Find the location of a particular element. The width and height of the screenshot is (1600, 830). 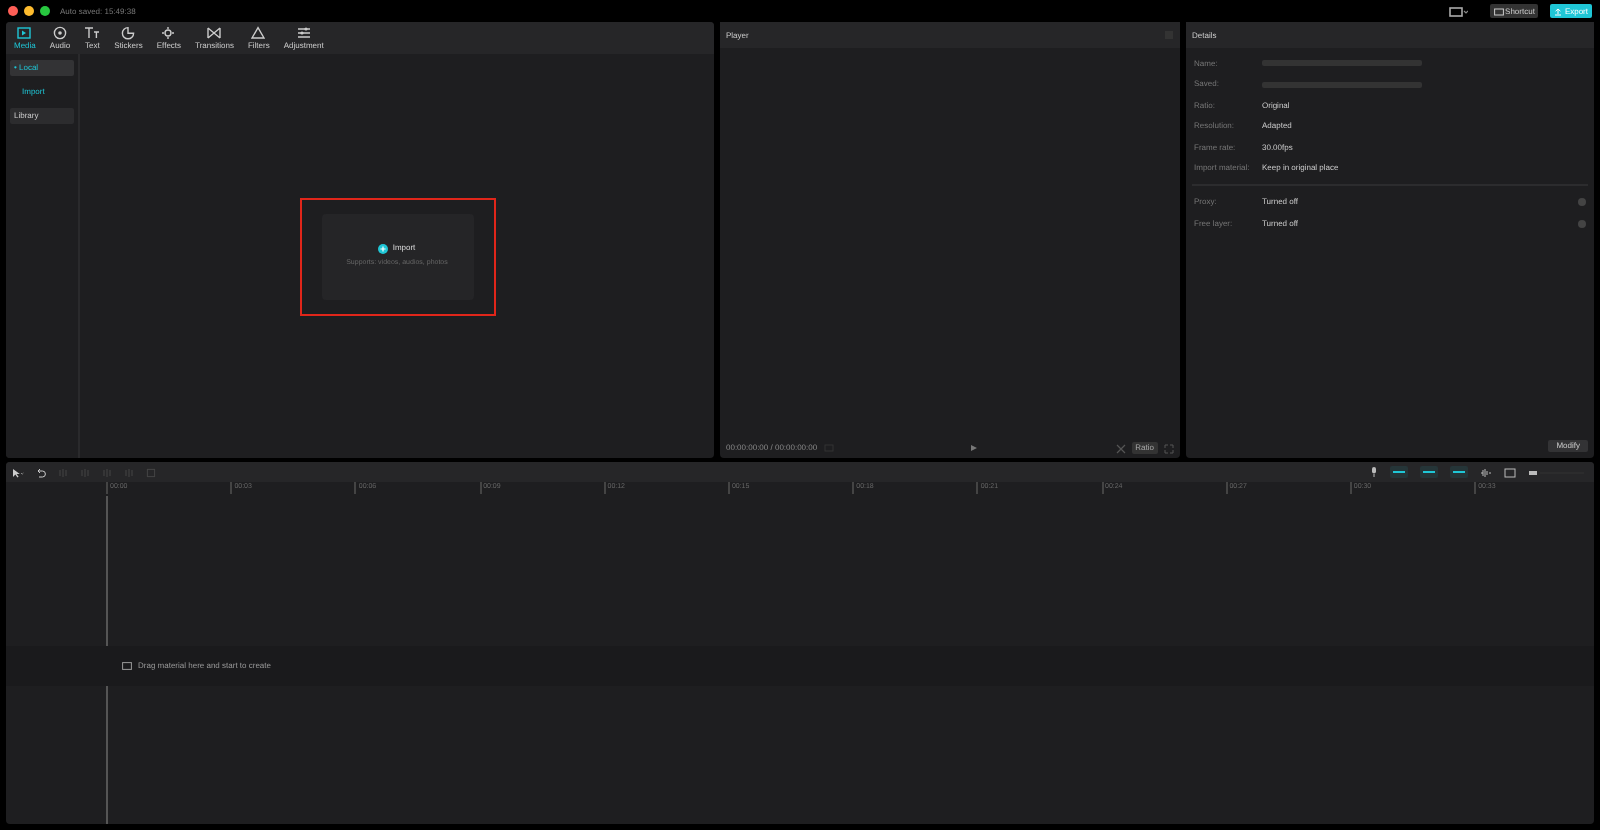

undo-icon is located at coordinates (41, 472).